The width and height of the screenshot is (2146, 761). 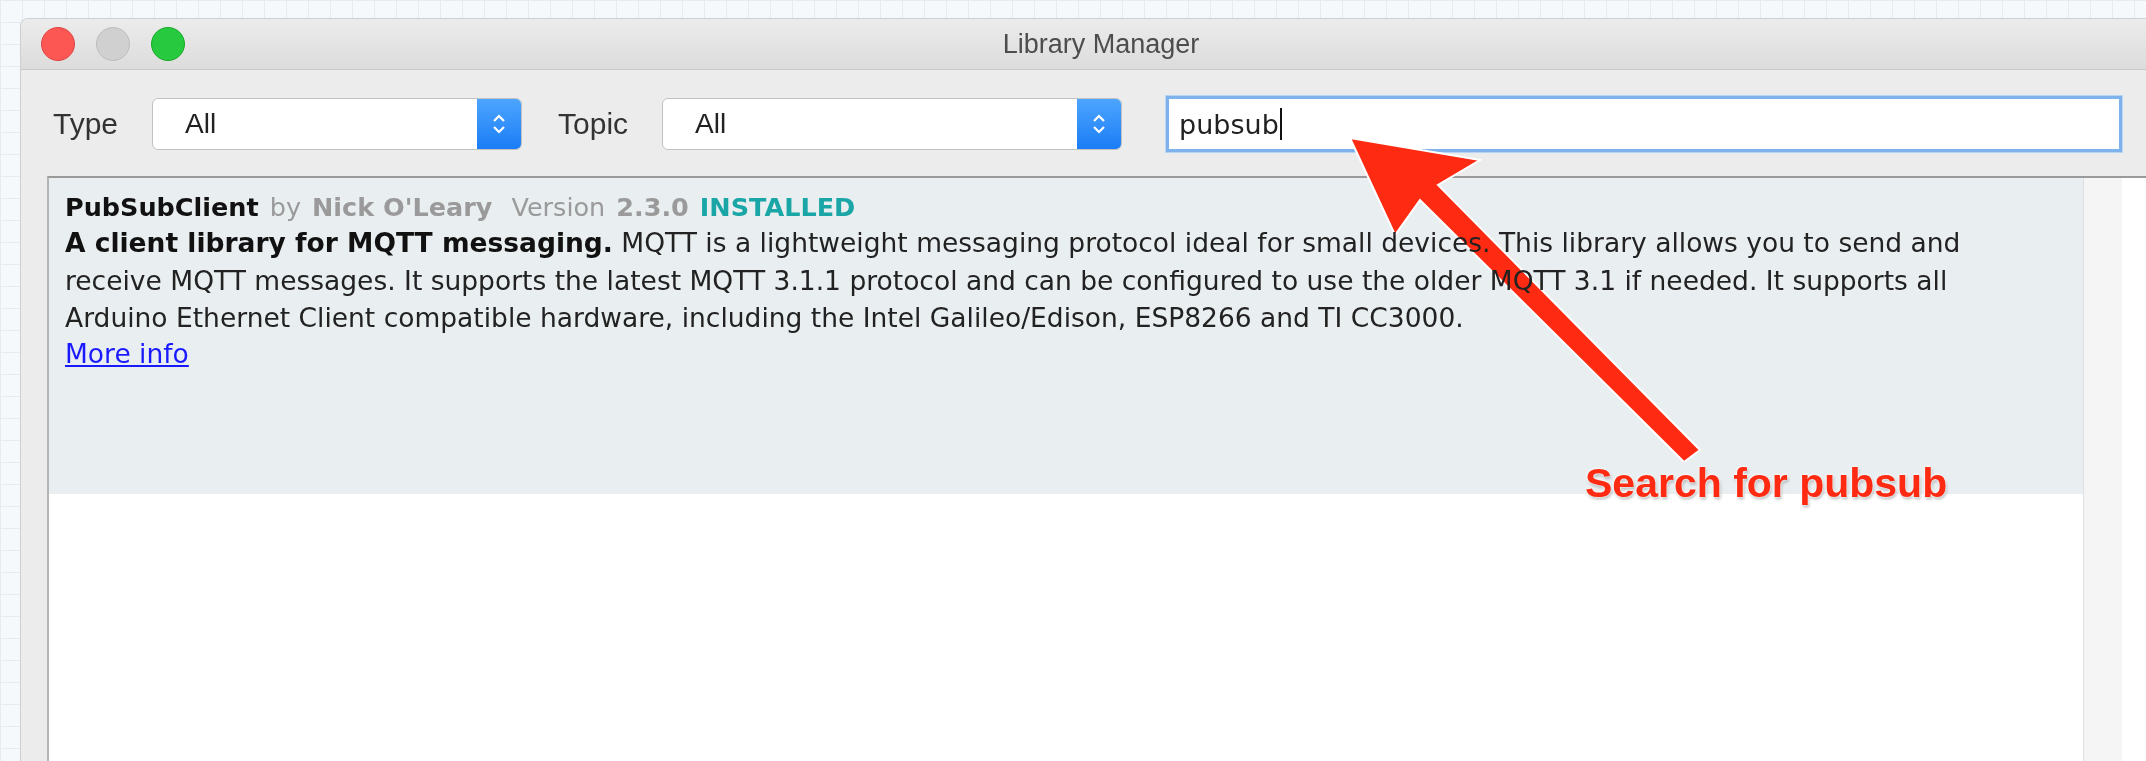 I want to click on library-author: Nick O'Leary, so click(x=402, y=207).